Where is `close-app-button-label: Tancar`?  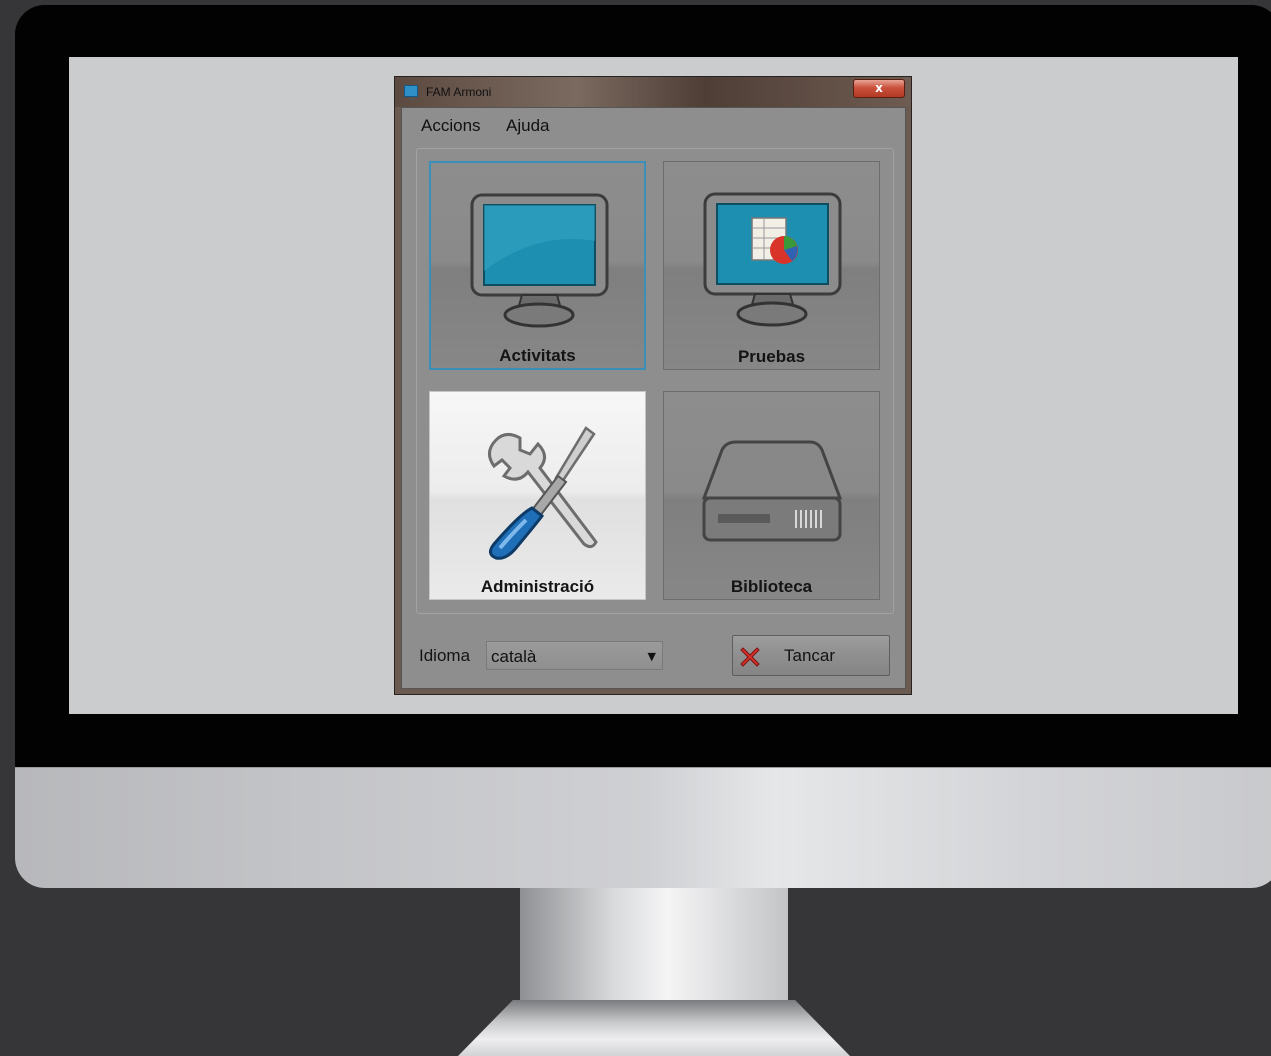 close-app-button-label: Tancar is located at coordinates (810, 655).